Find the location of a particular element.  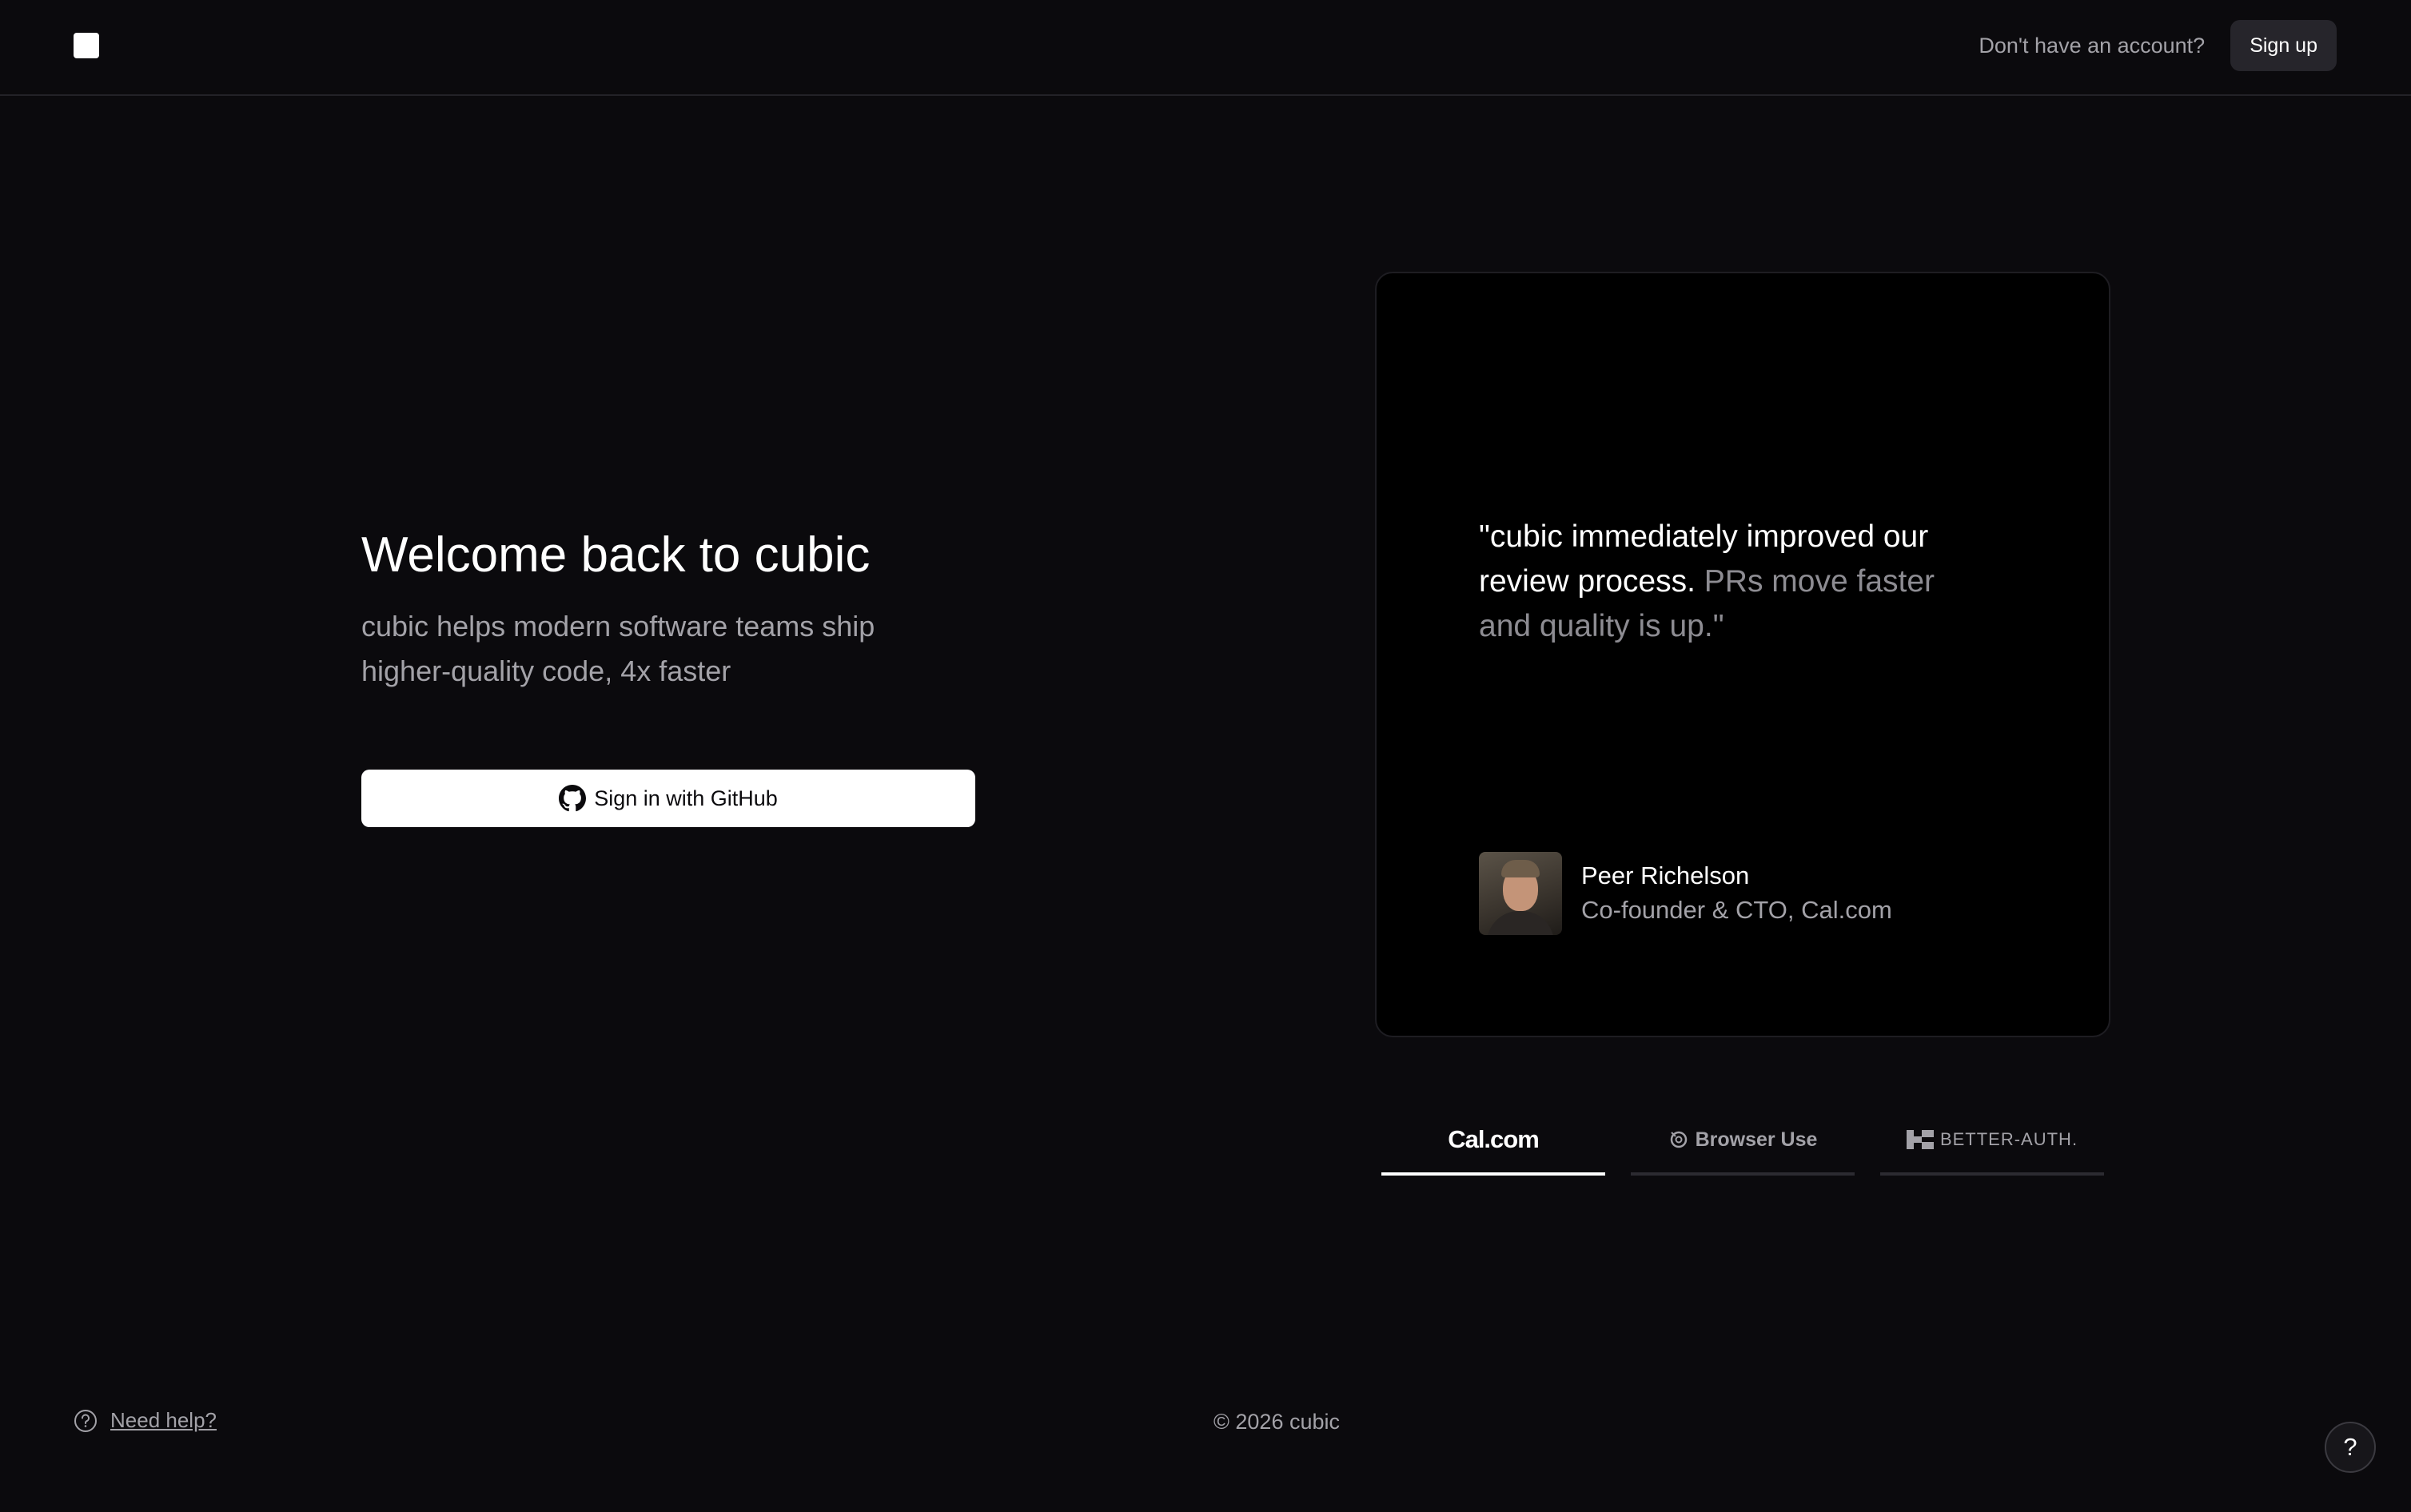

github-icon is located at coordinates (573, 798).